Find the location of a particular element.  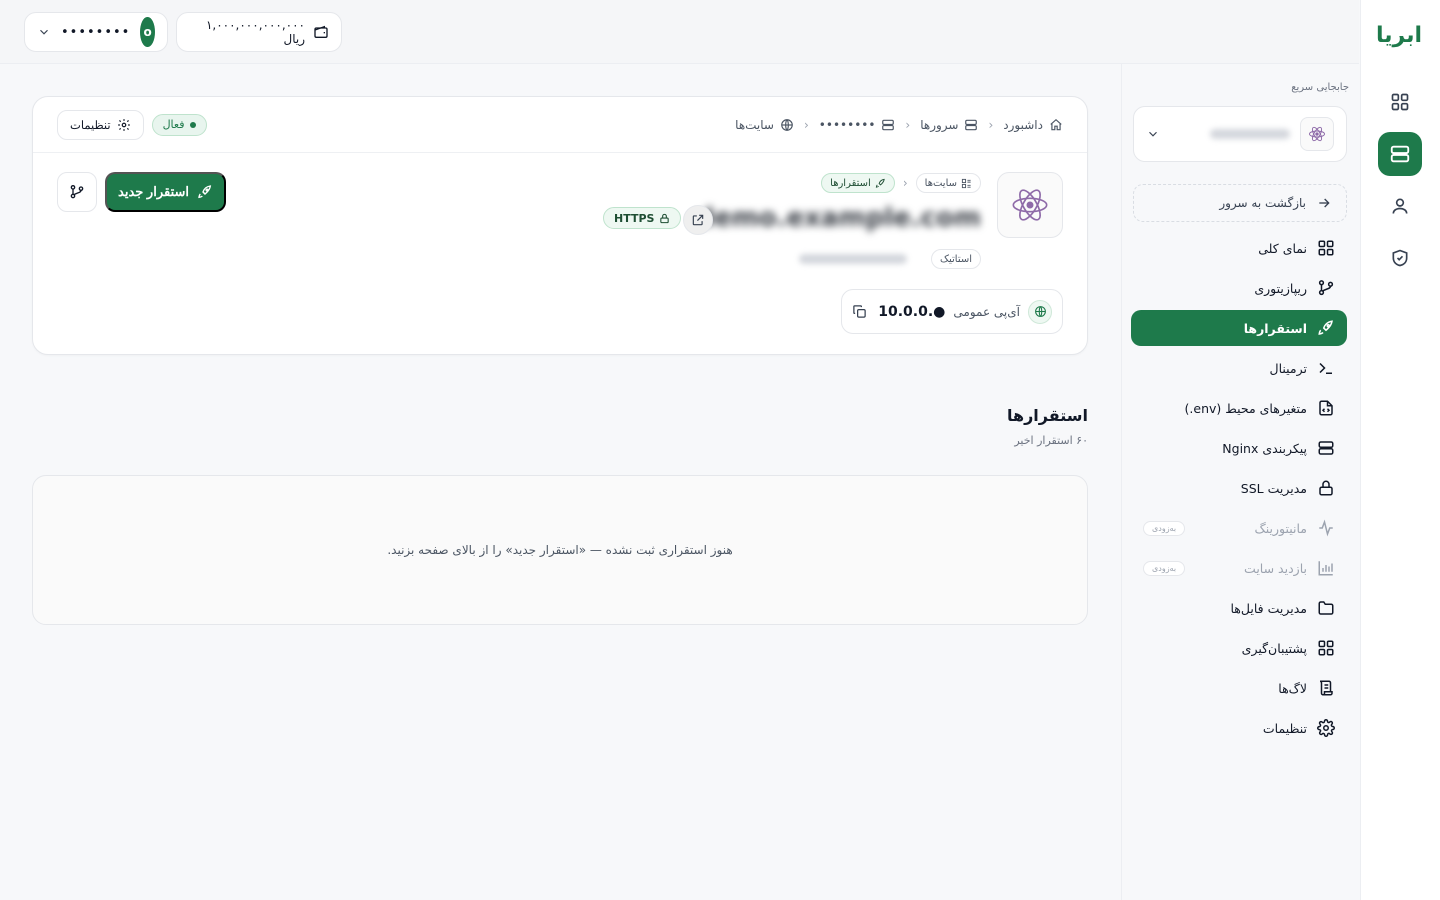

user-icon is located at coordinates (1400, 206).